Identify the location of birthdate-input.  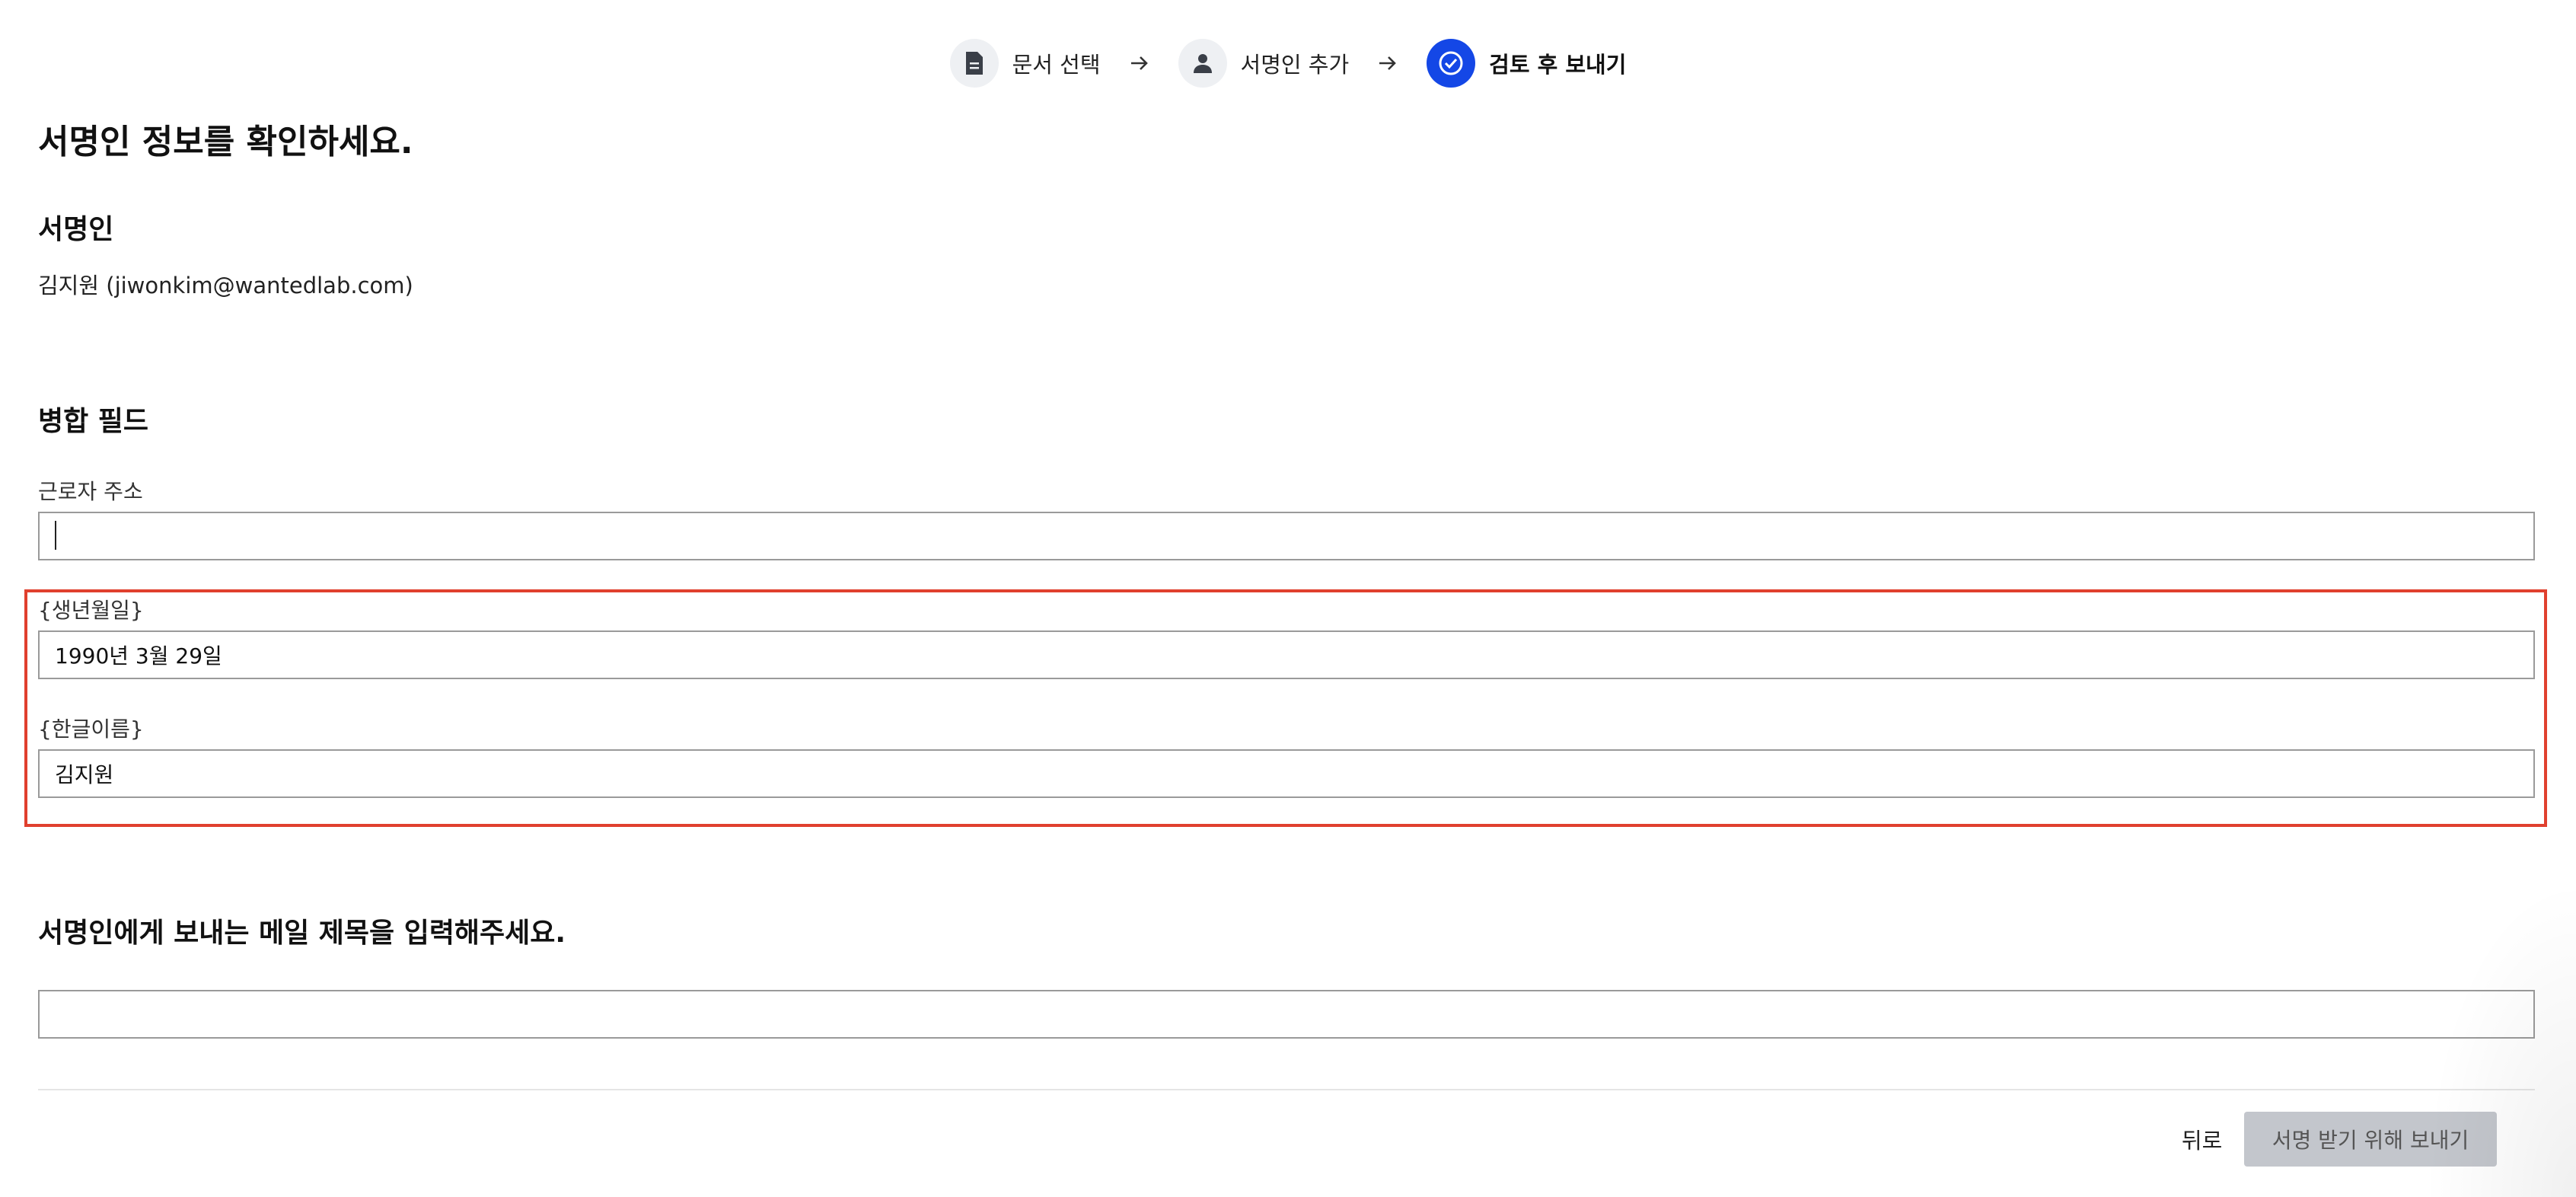
(1287, 654).